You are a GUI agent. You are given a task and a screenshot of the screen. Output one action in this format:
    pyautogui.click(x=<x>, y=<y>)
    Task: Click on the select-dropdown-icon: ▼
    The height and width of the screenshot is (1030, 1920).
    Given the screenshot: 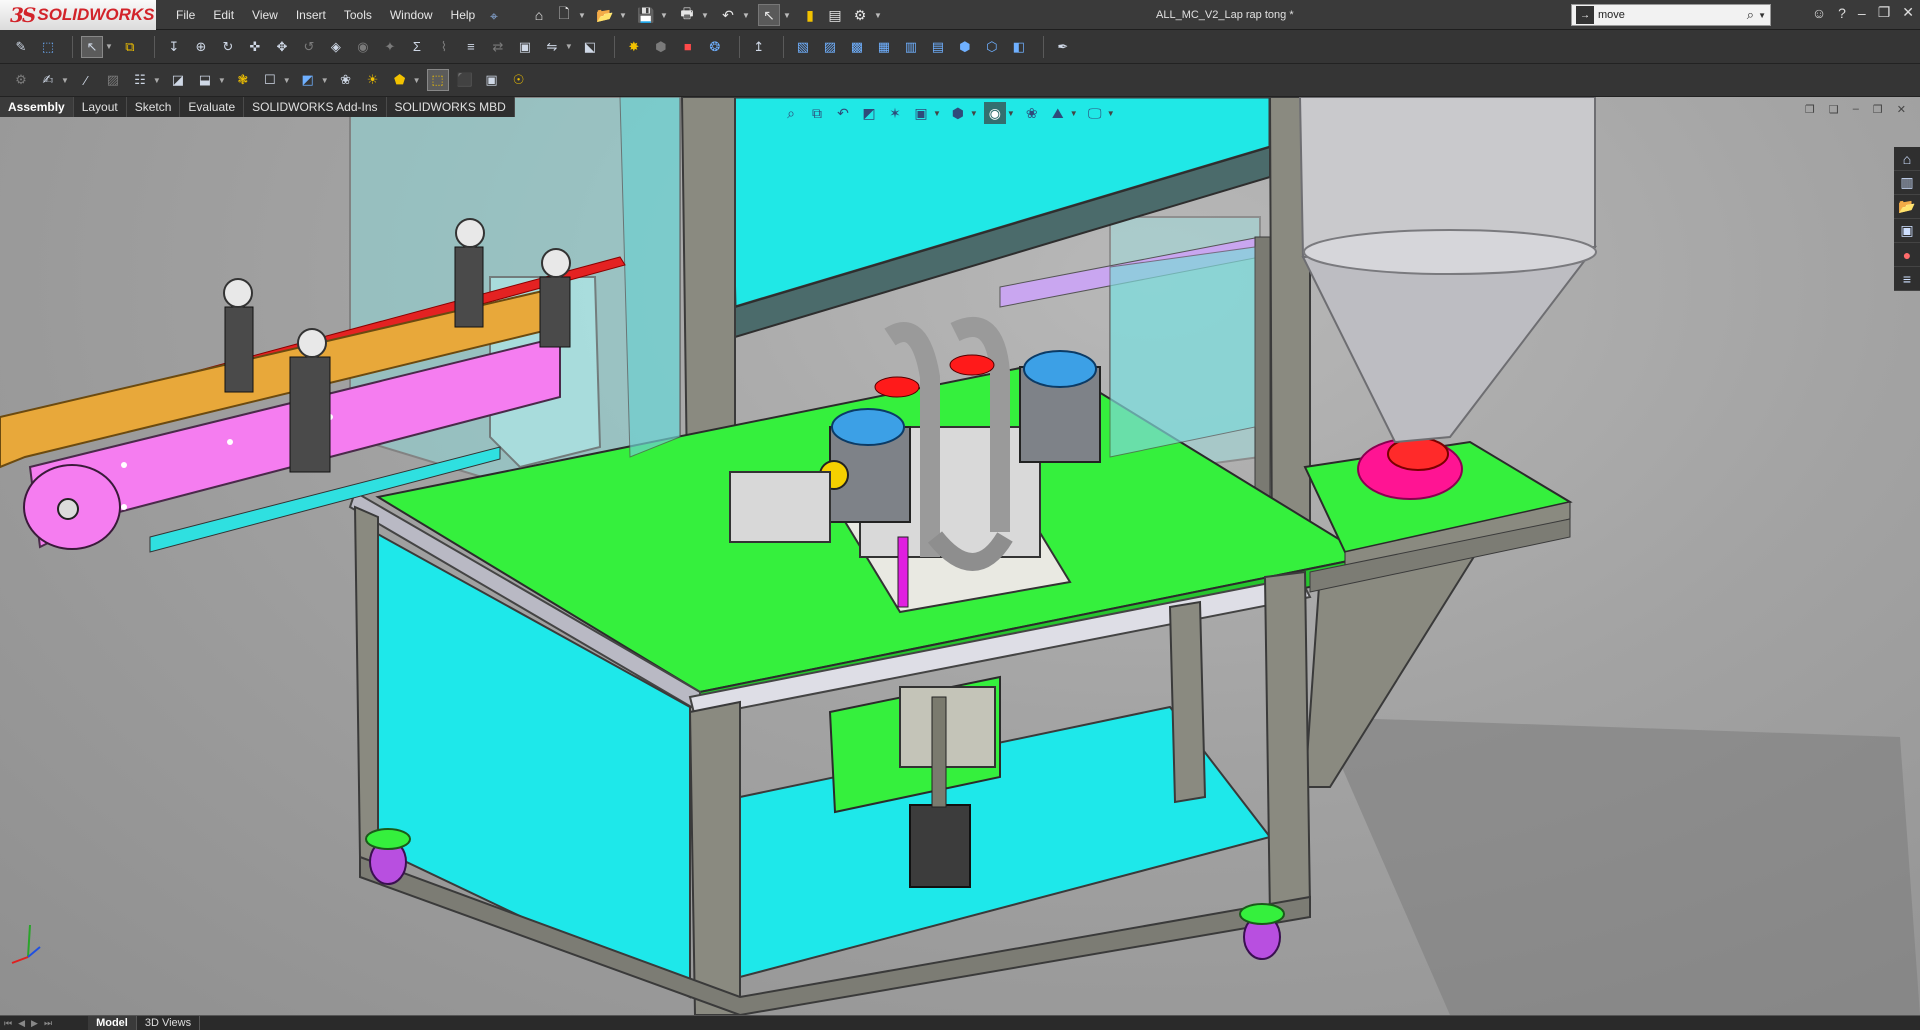 What is the action you would take?
    pyautogui.click(x=787, y=15)
    